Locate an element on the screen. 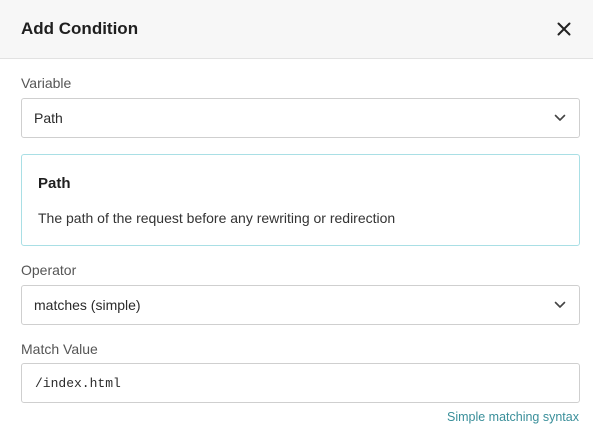 The image size is (593, 444). operator-select-value: matches (simple) is located at coordinates (87, 305).